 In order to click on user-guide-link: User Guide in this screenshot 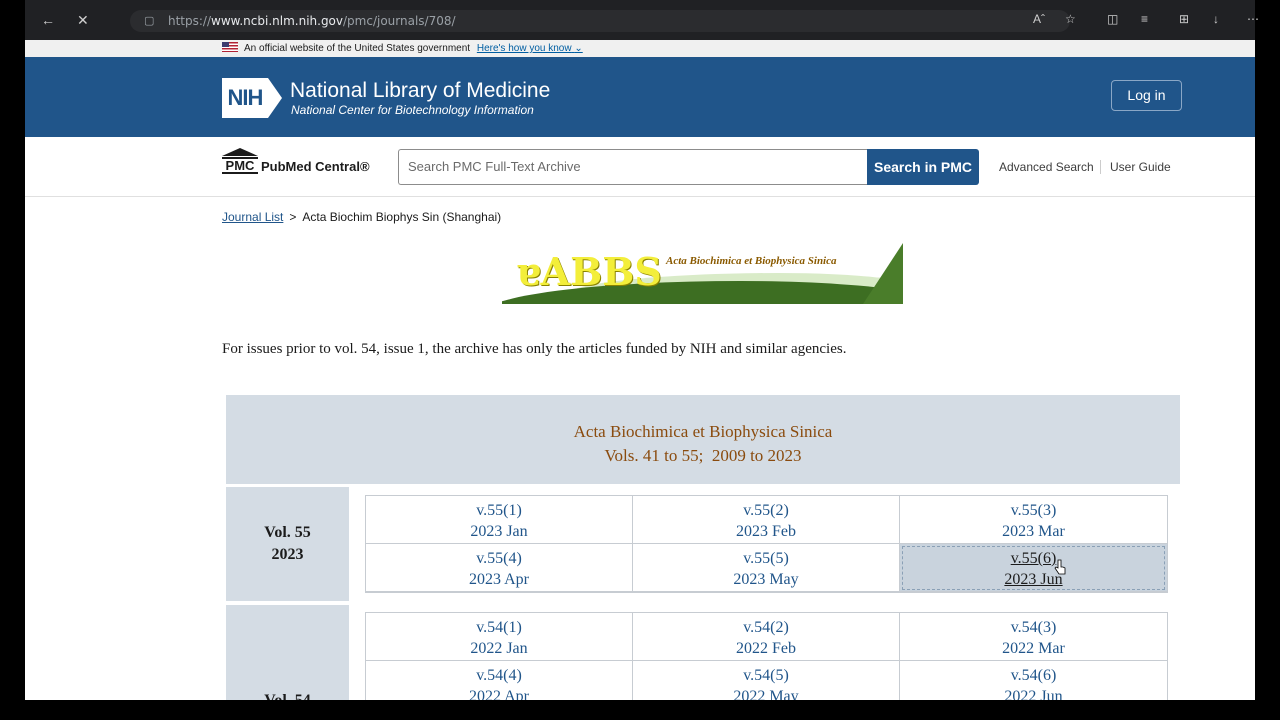, I will do `click(1140, 167)`.